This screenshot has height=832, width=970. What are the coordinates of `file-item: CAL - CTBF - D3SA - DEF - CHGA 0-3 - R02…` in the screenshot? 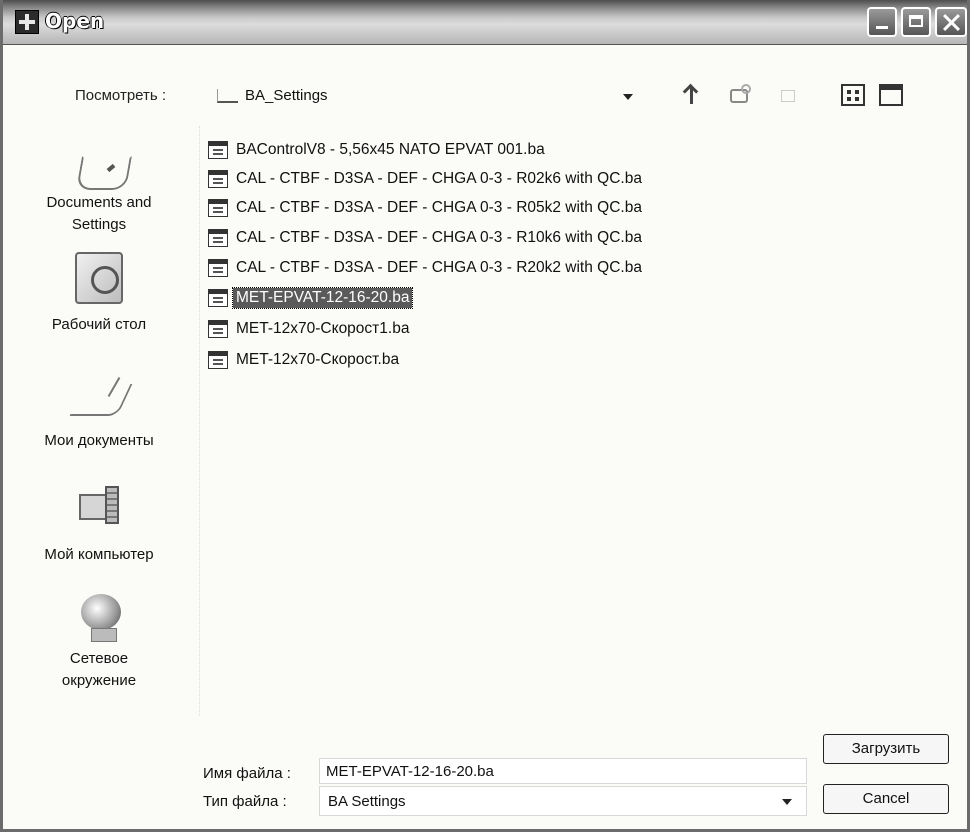 It's located at (426, 179).